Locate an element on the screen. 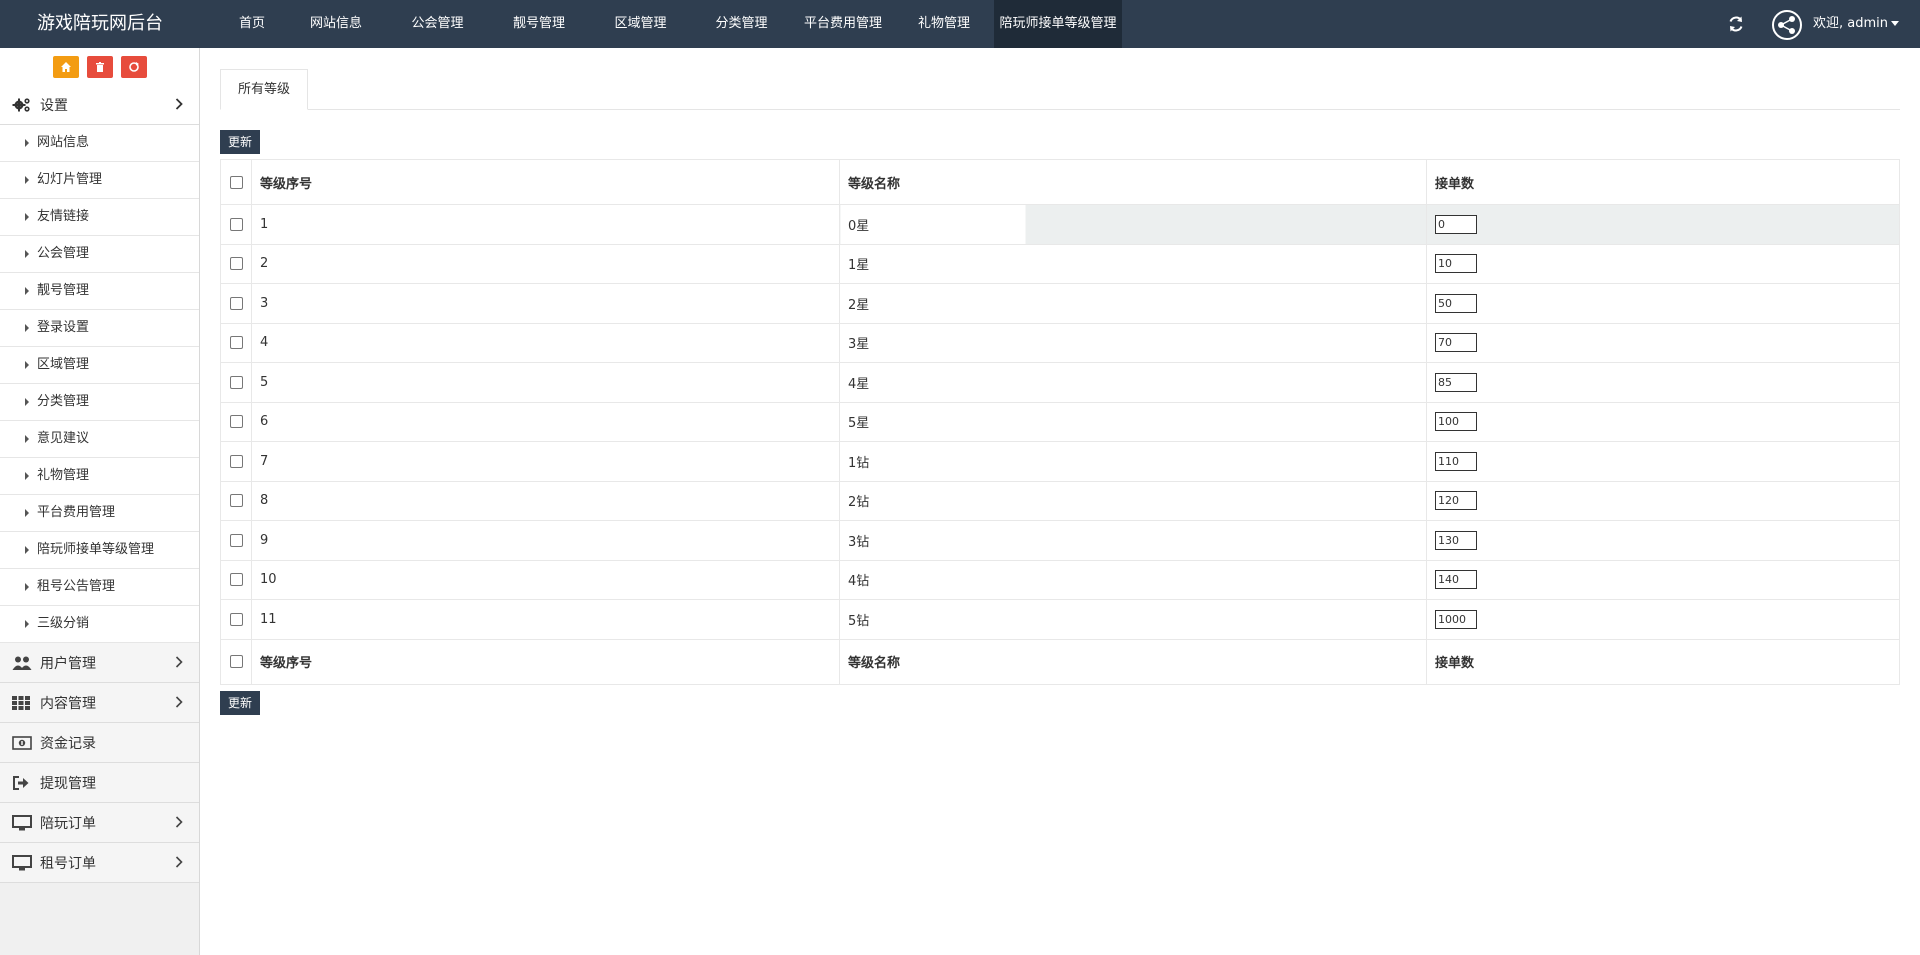 Image resolution: width=1920 pixels, height=955 pixels. sidebar-subitem-label: 友情链接 is located at coordinates (63, 216).